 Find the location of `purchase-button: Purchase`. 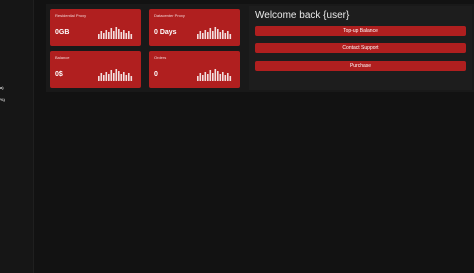

purchase-button: Purchase is located at coordinates (360, 66).